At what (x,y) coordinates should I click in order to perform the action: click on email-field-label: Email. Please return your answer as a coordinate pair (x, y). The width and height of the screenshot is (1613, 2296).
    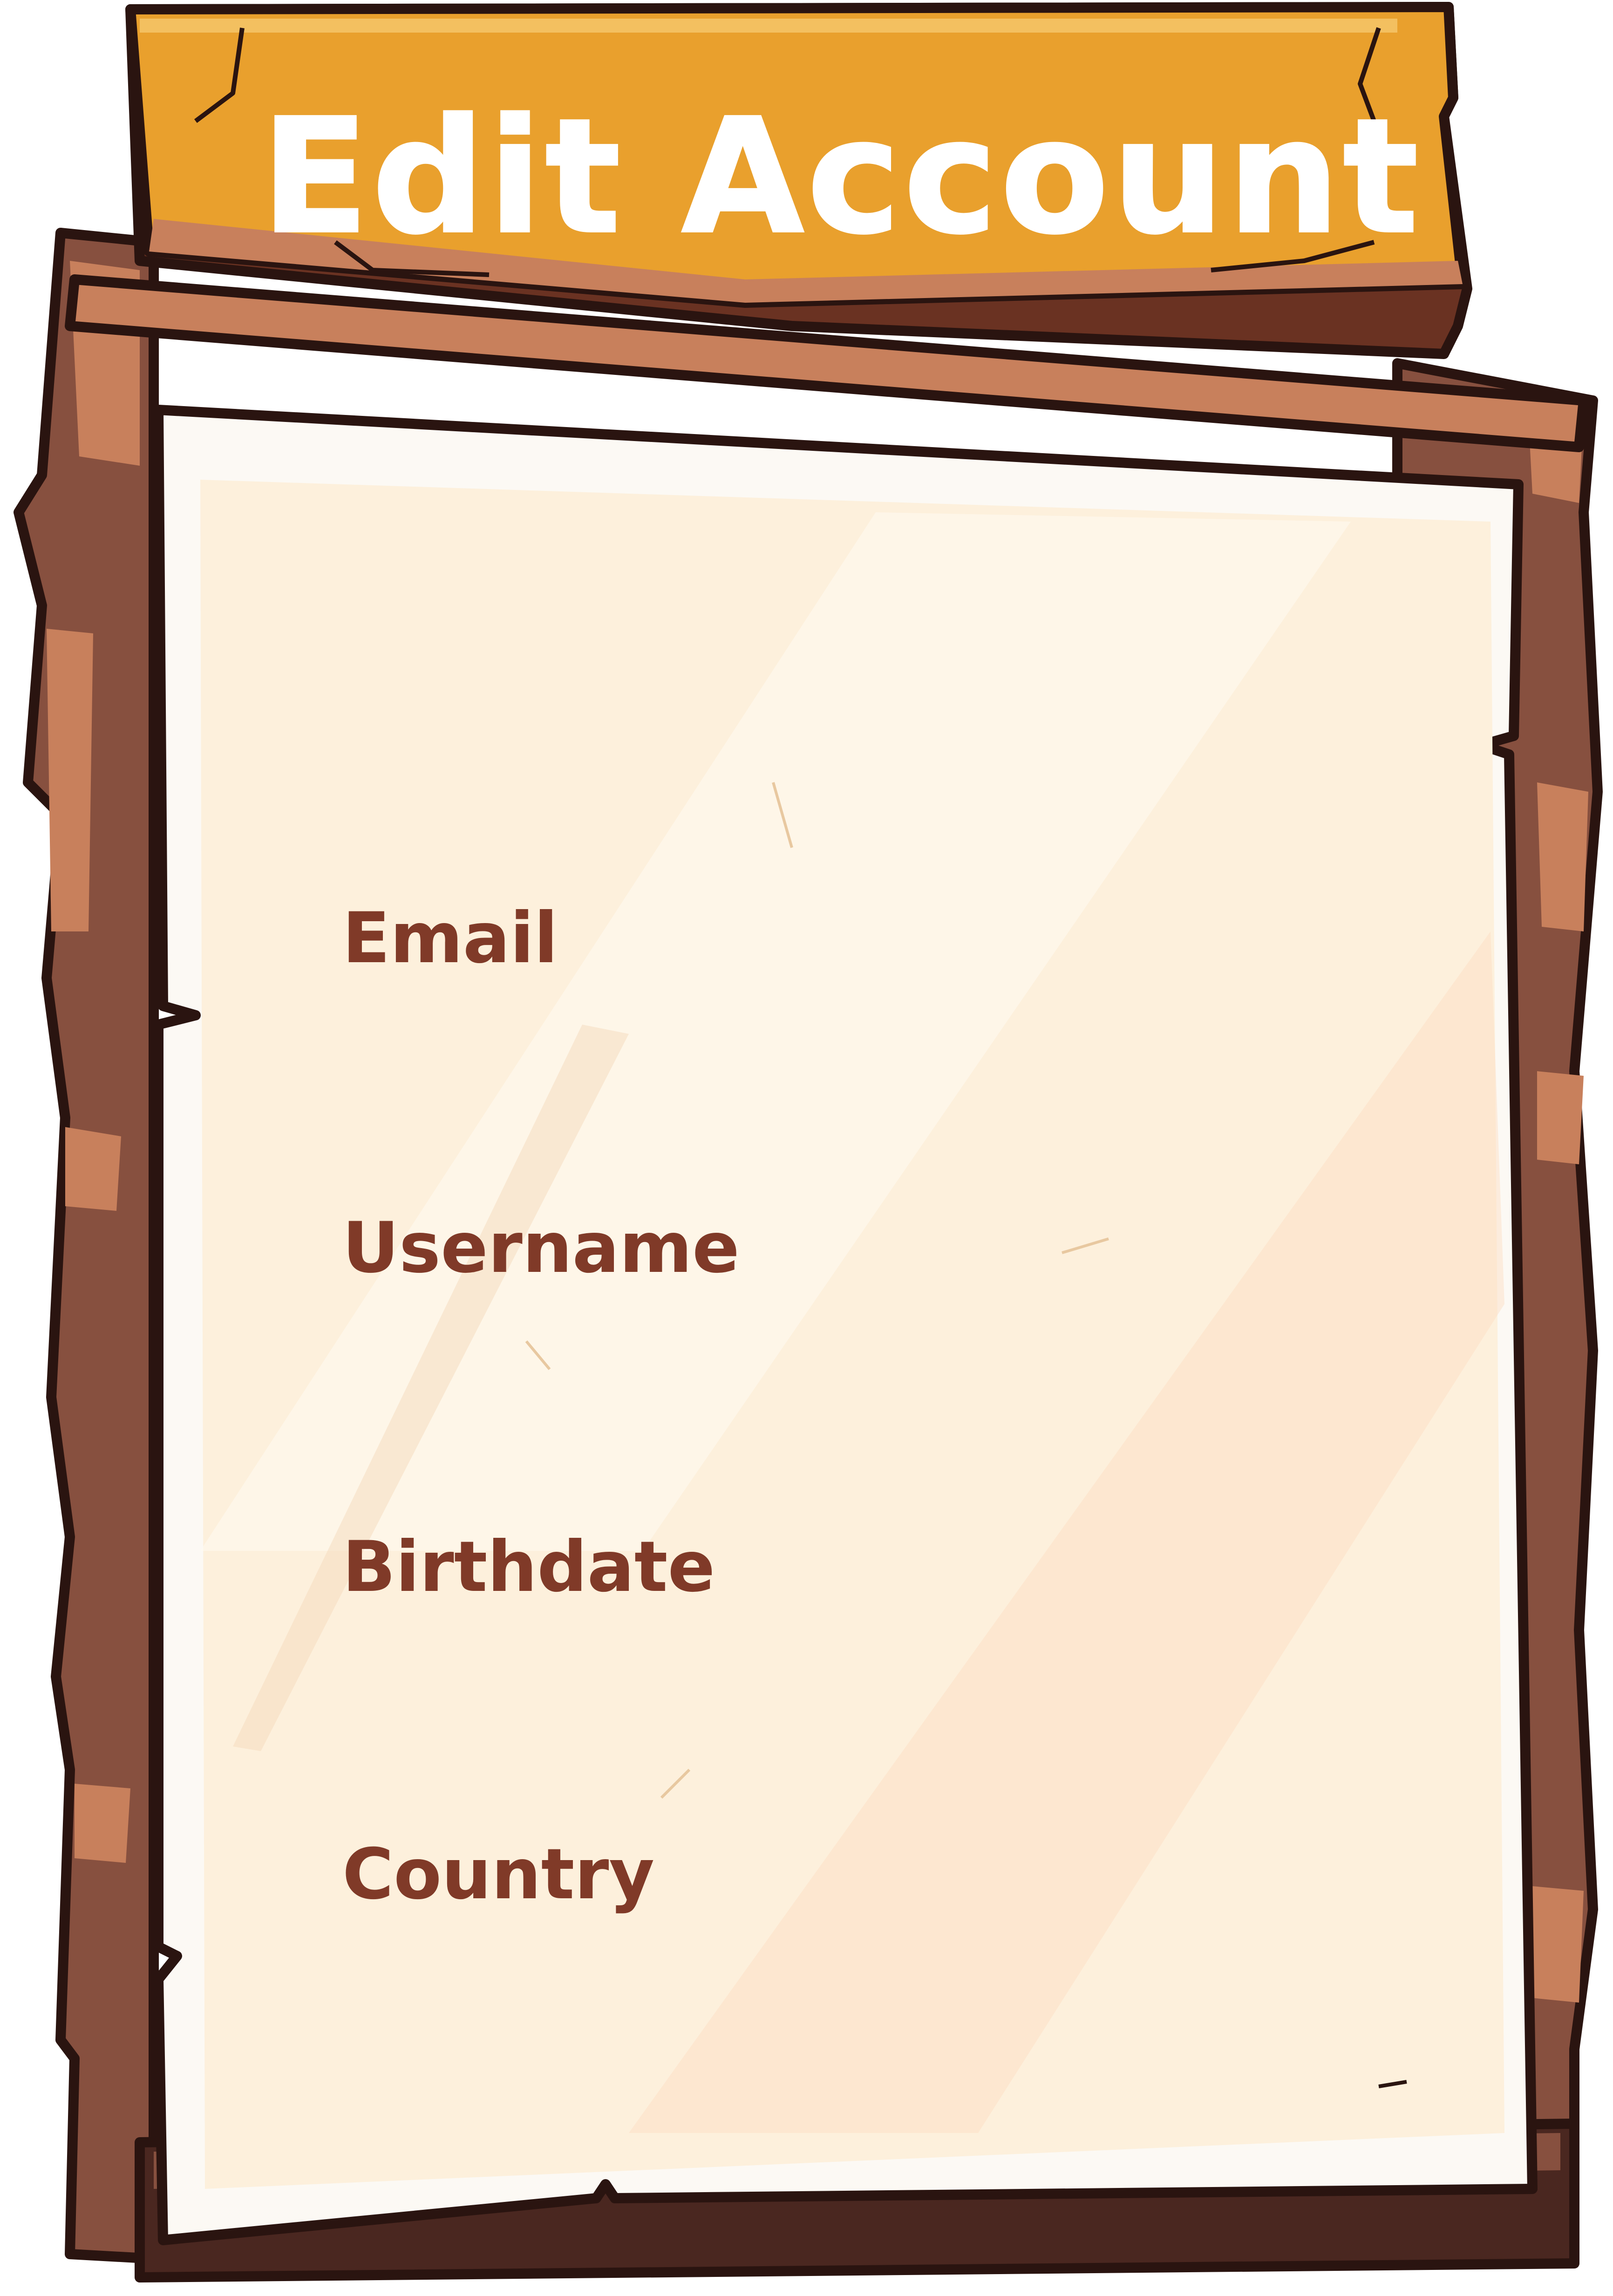
    Looking at the image, I should click on (450, 938).